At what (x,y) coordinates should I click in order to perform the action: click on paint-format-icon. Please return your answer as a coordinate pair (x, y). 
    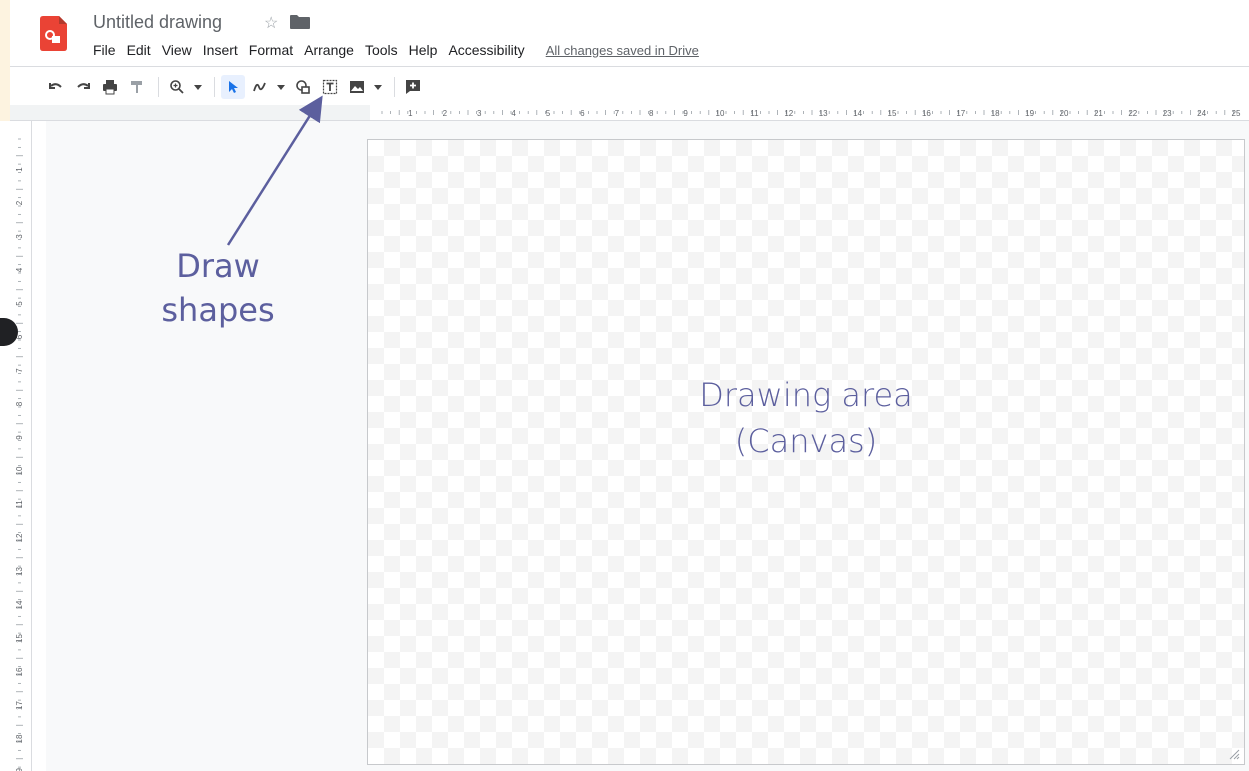
    Looking at the image, I should click on (136, 87).